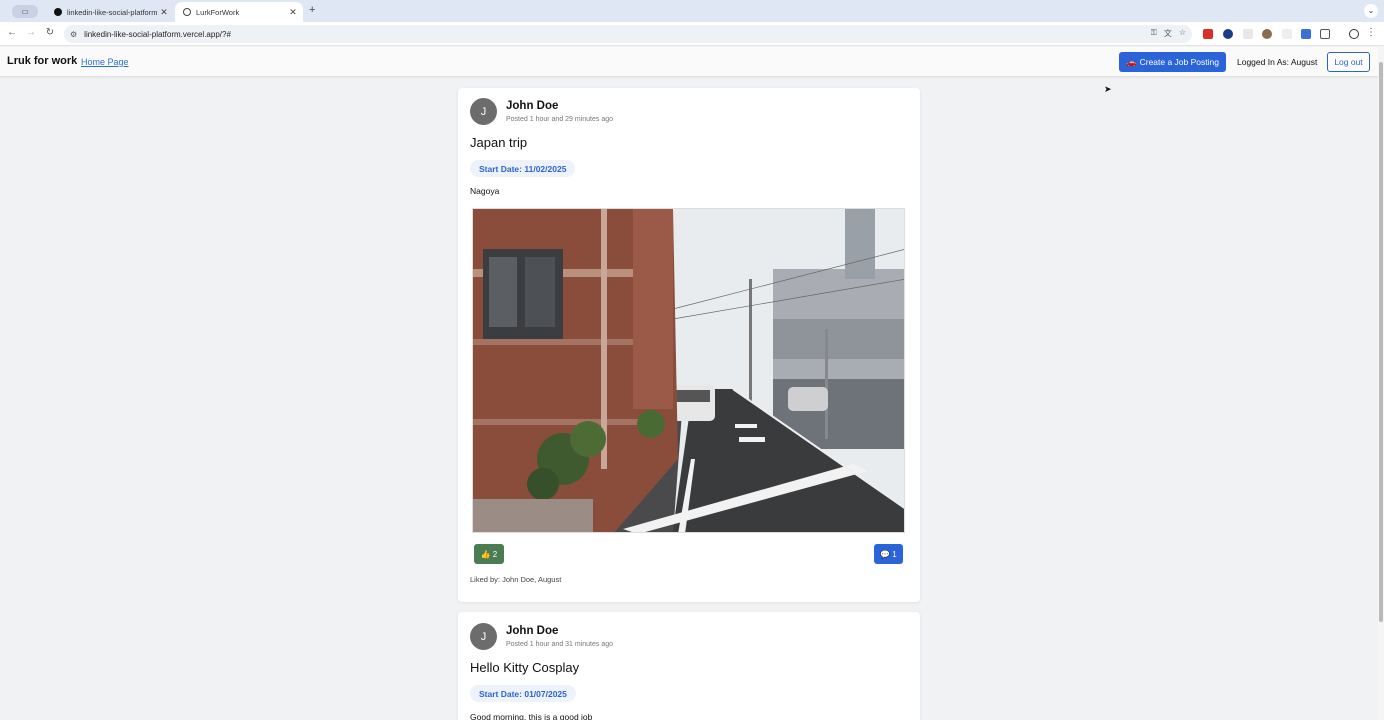 This screenshot has height=720, width=1384. What do you see at coordinates (1325, 34) in the screenshot?
I see `extensions-puzzle-icon` at bounding box center [1325, 34].